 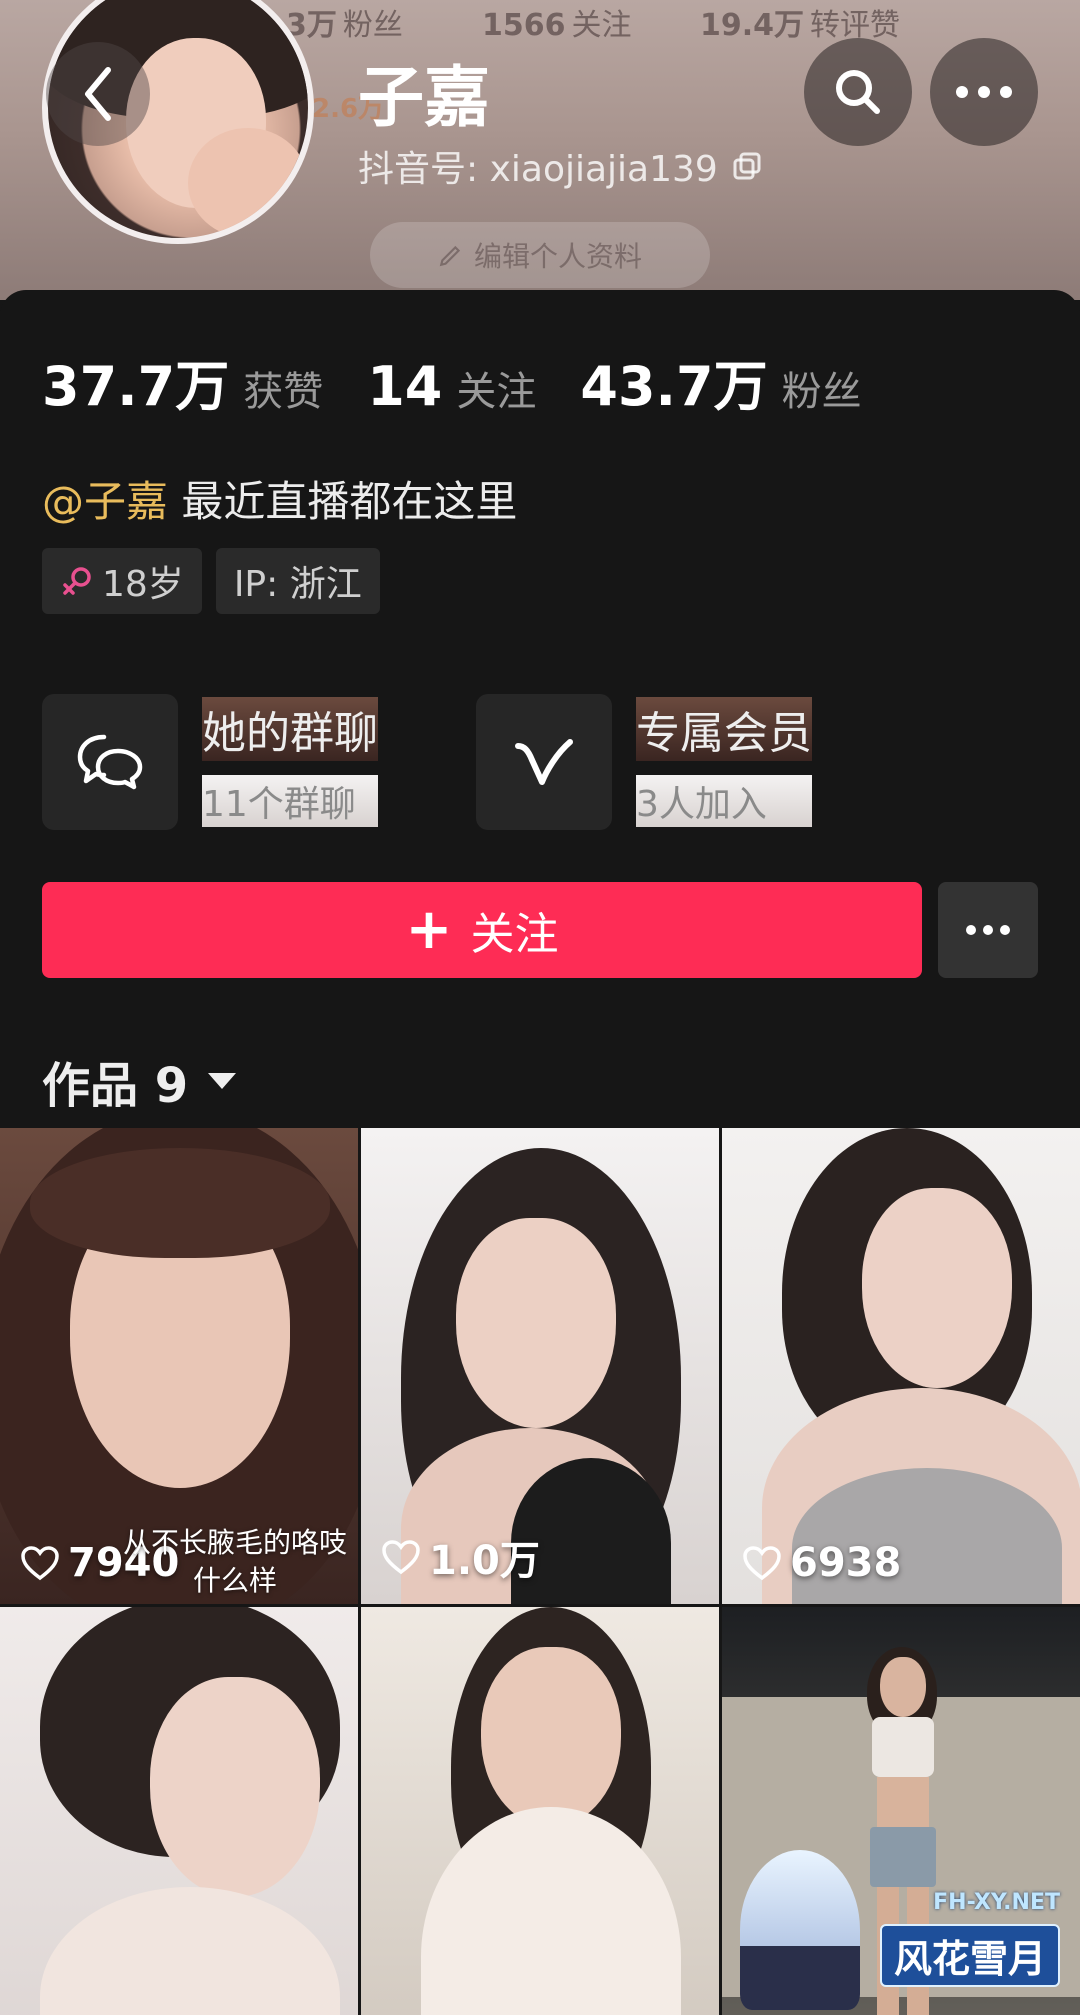 What do you see at coordinates (139, 1081) in the screenshot?
I see `works-tab-title: 作品 9` at bounding box center [139, 1081].